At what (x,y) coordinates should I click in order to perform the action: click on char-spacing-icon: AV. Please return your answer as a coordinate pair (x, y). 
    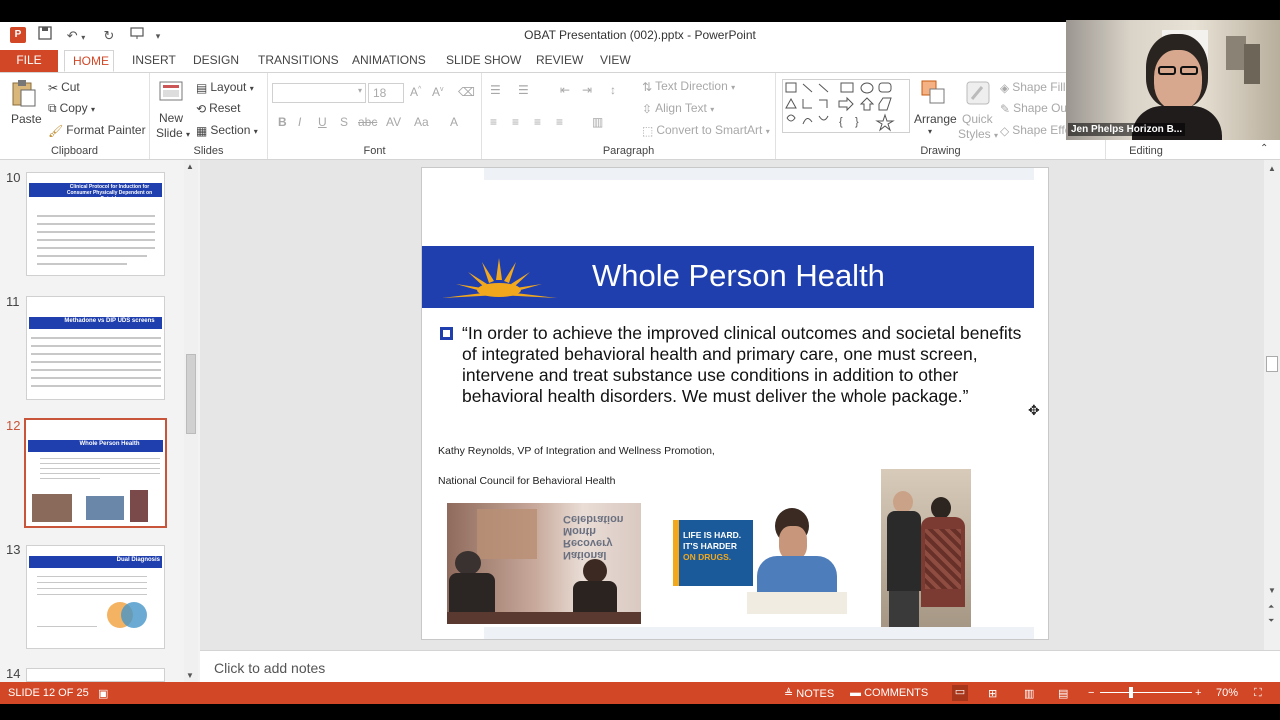
    Looking at the image, I should click on (393, 122).